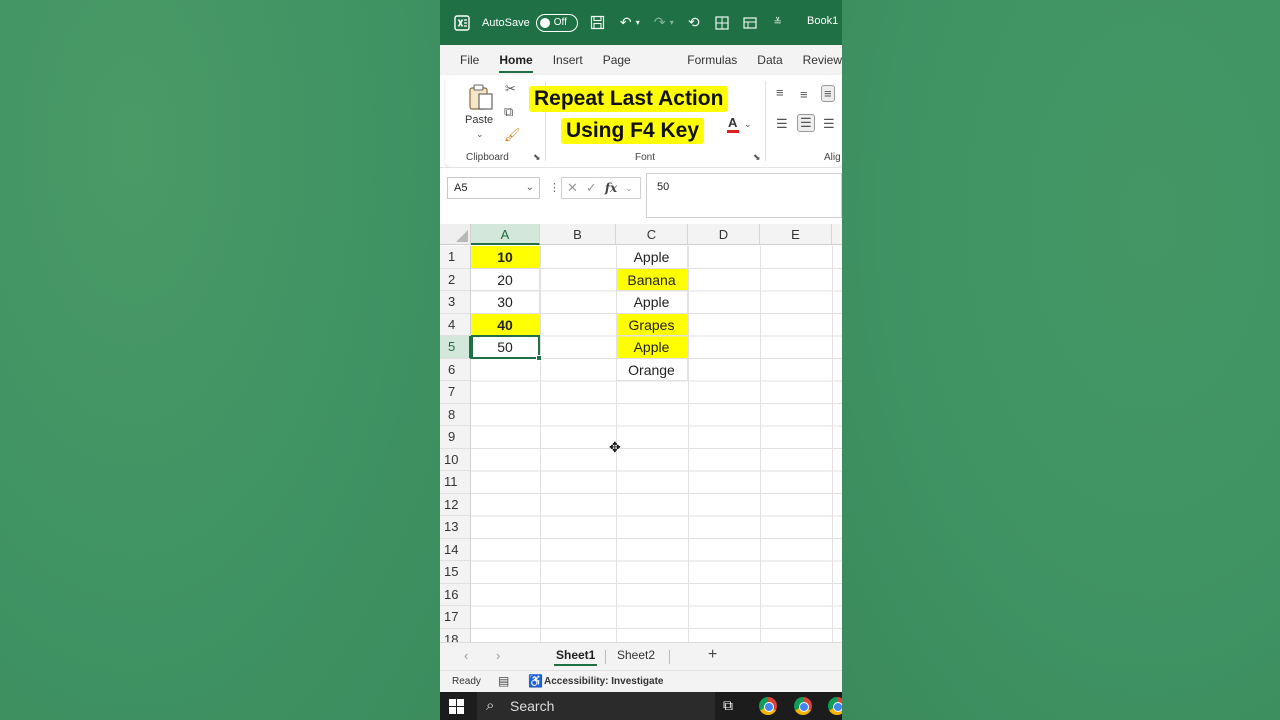 This screenshot has width=1280, height=720. What do you see at coordinates (462, 22) in the screenshot?
I see `excel-logo-icon` at bounding box center [462, 22].